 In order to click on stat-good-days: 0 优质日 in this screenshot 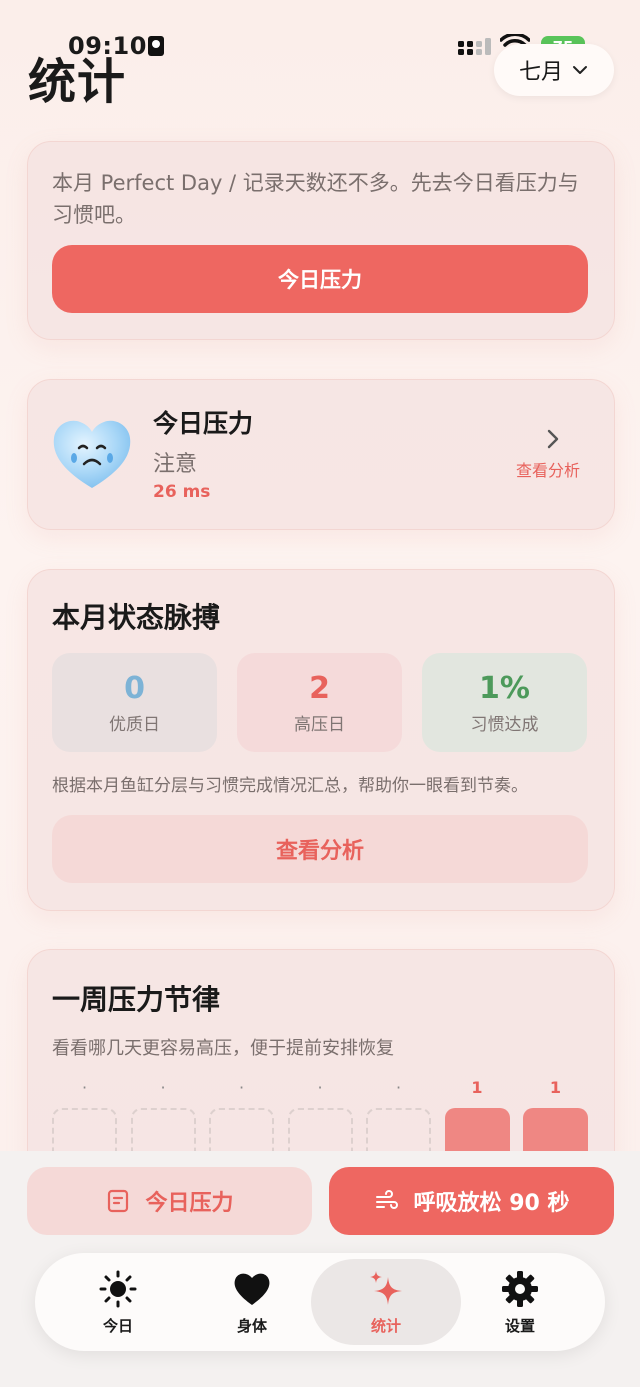, I will do `click(134, 702)`.